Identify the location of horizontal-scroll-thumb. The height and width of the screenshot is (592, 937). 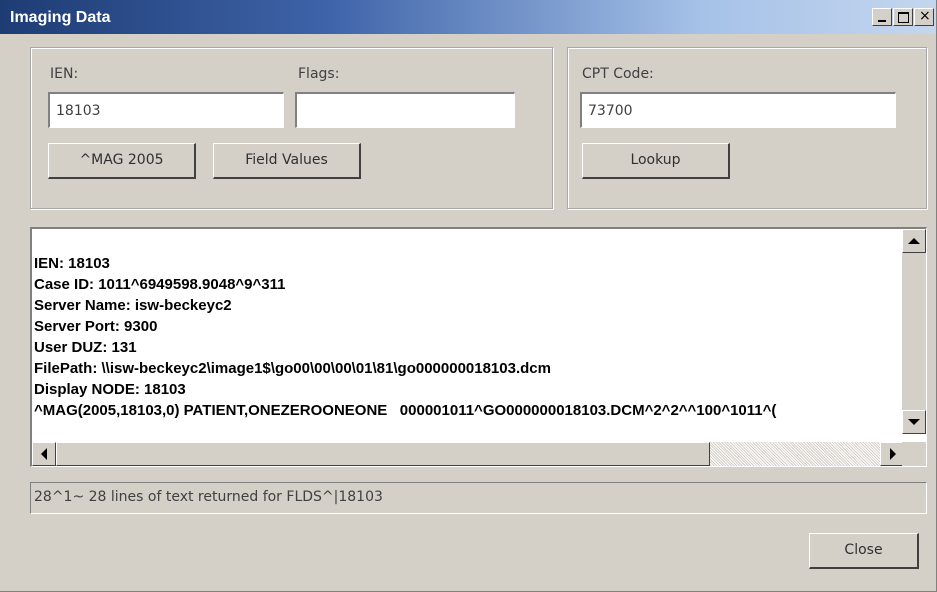
(383, 454).